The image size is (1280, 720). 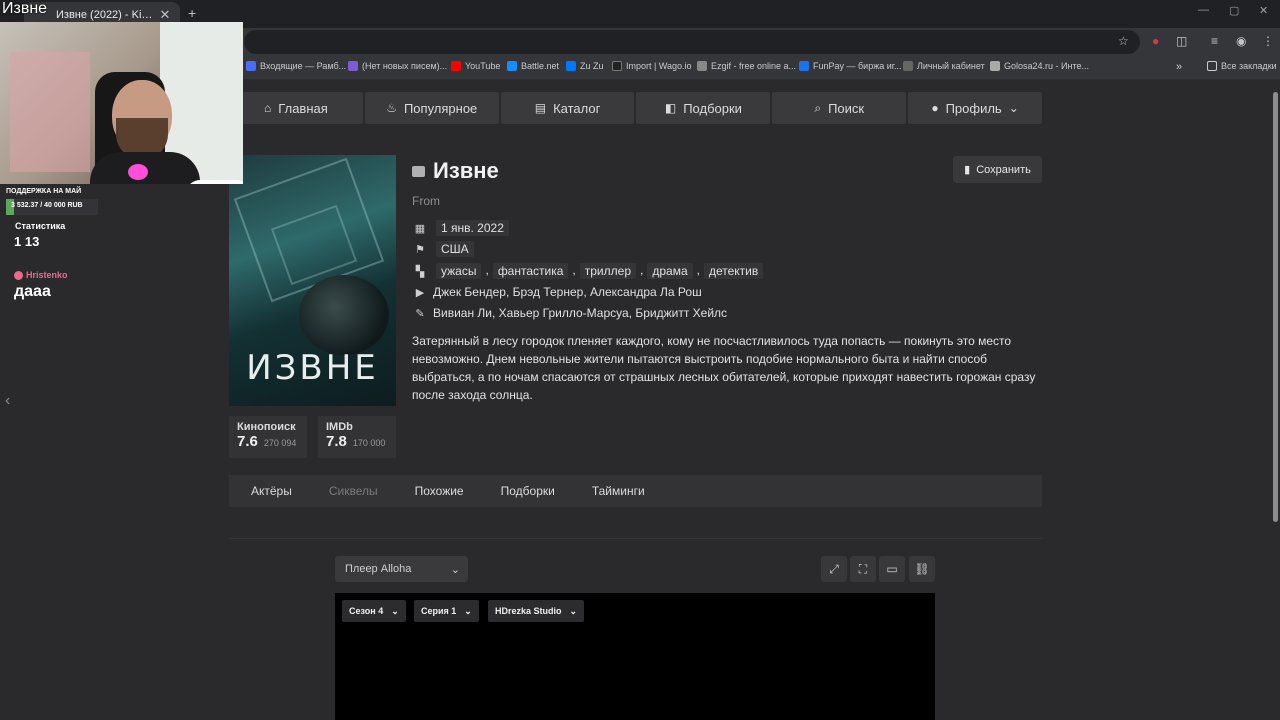 I want to click on expand-icon: ⤢, so click(x=834, y=569).